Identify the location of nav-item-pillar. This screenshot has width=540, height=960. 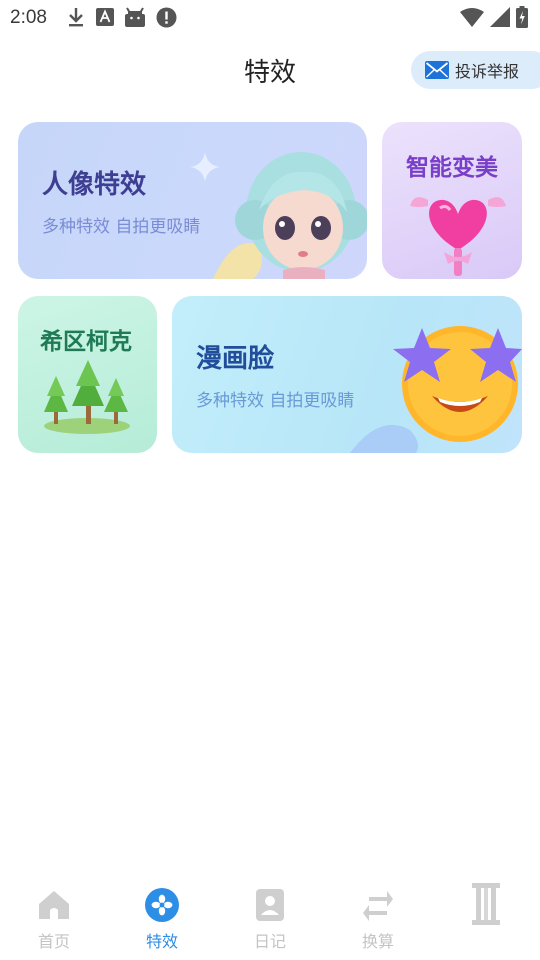
(486, 907).